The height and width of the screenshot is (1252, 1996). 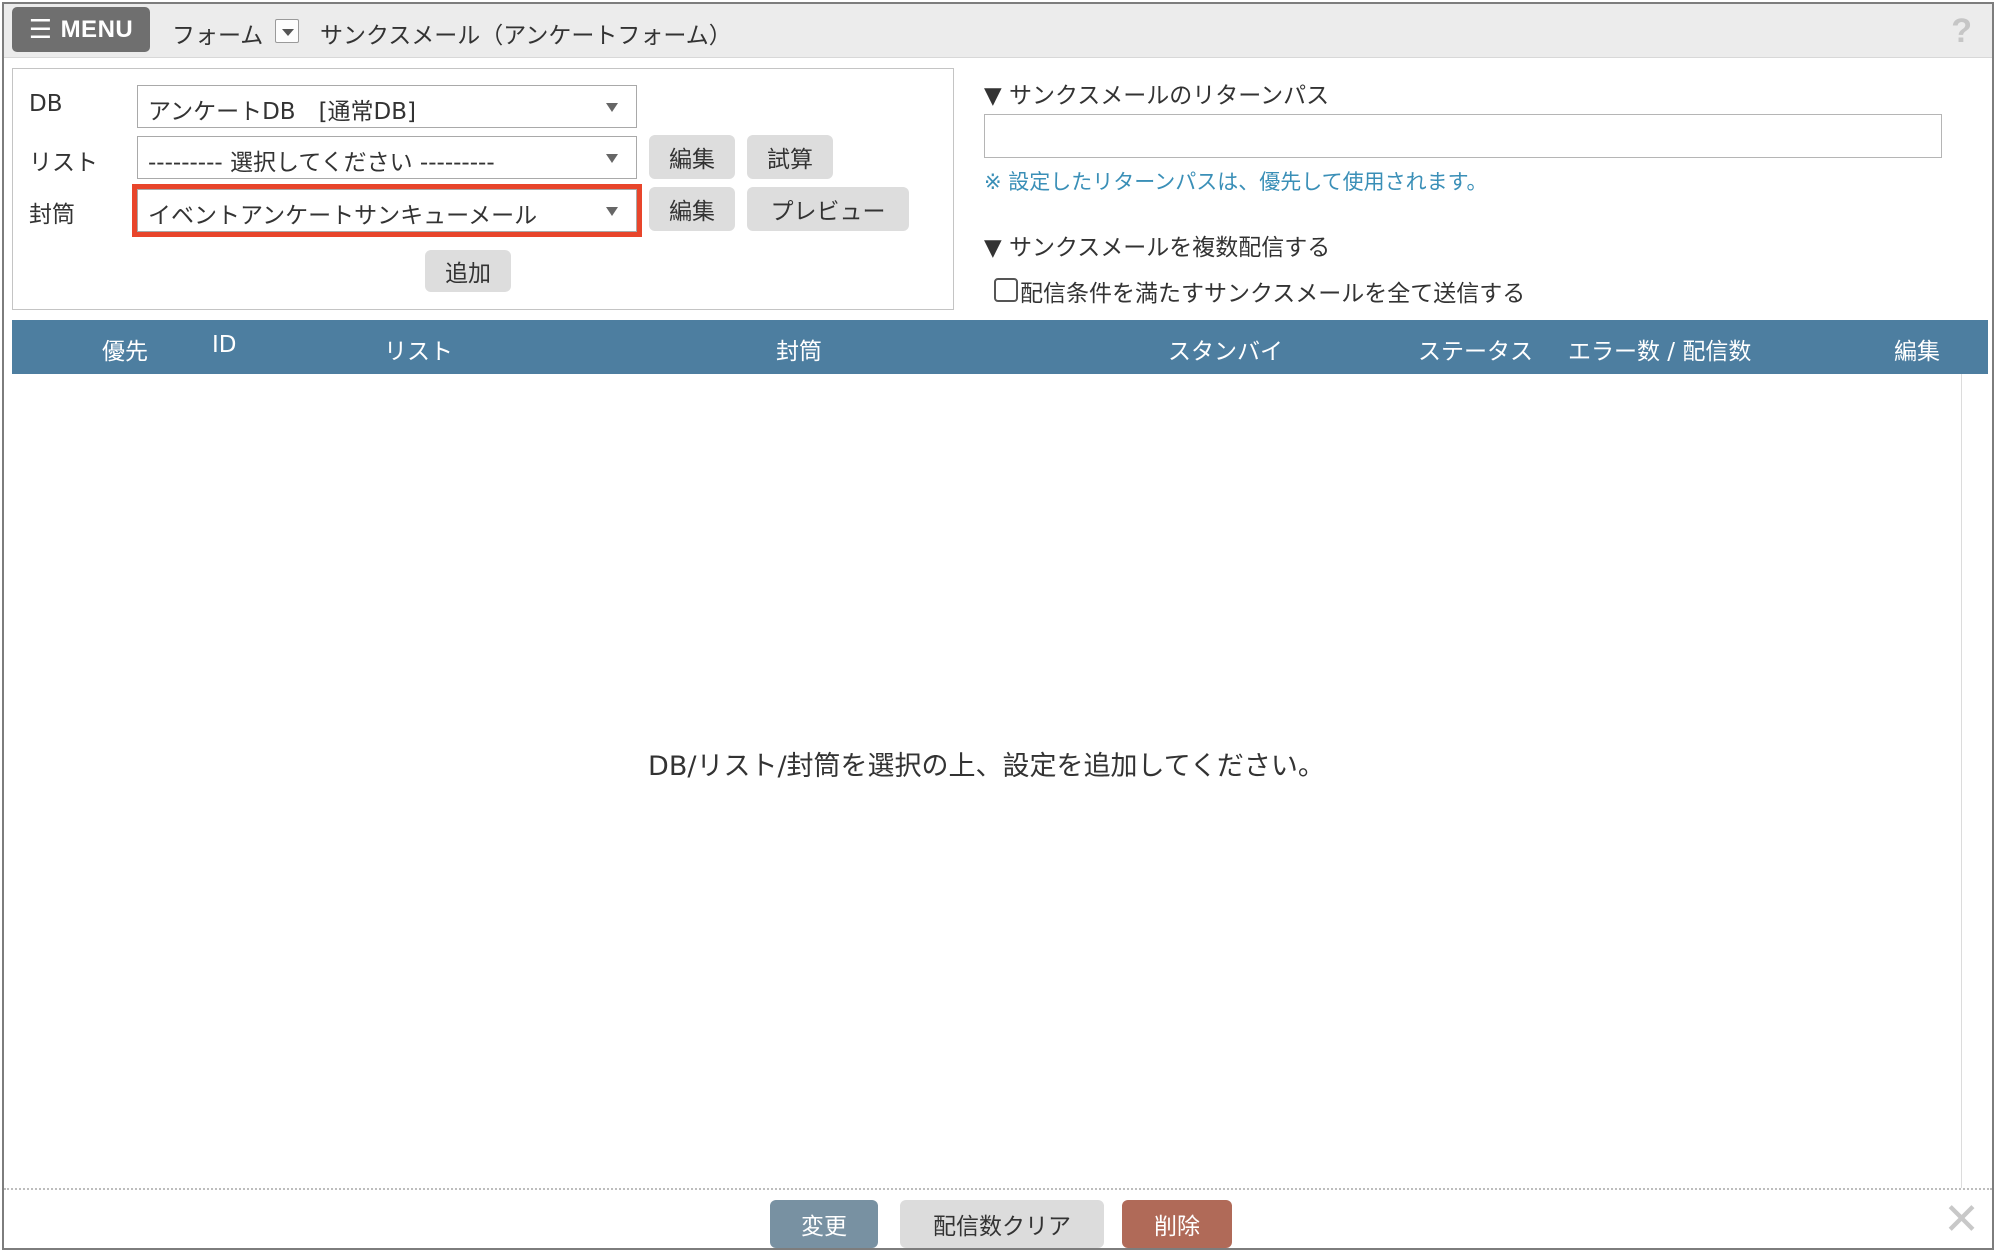 What do you see at coordinates (1000, 347) in the screenshot?
I see `table-header: 優先 ID リスト 封筒 スタンバイ ステータス エラー数 / 配信数 編集` at bounding box center [1000, 347].